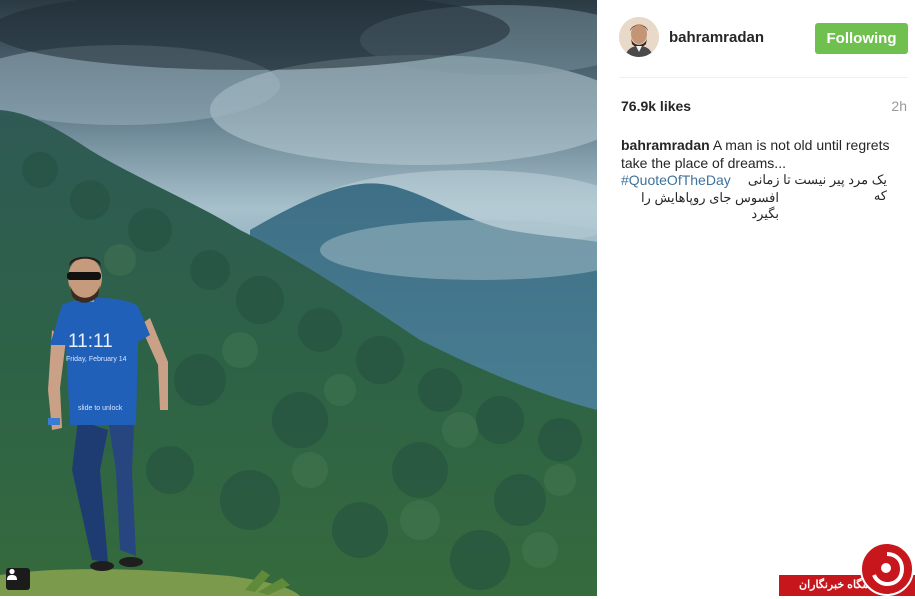  What do you see at coordinates (887, 569) in the screenshot?
I see `news-logo-icon` at bounding box center [887, 569].